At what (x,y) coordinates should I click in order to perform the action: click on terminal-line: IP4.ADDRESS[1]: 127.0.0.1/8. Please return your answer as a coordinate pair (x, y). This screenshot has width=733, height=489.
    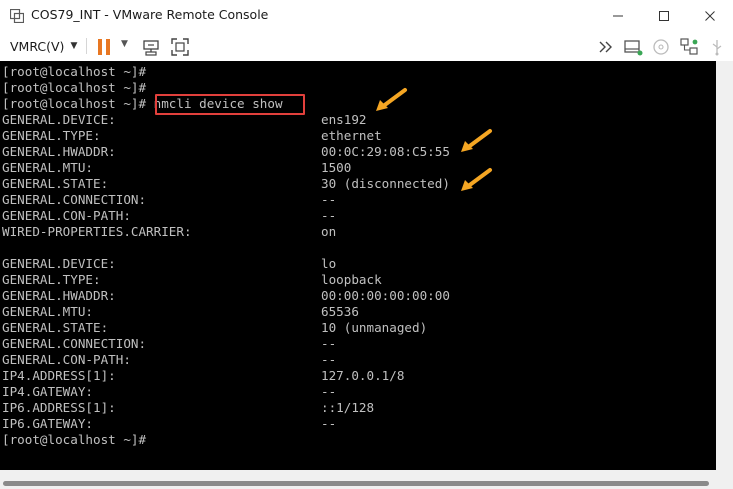
    Looking at the image, I should click on (203, 376).